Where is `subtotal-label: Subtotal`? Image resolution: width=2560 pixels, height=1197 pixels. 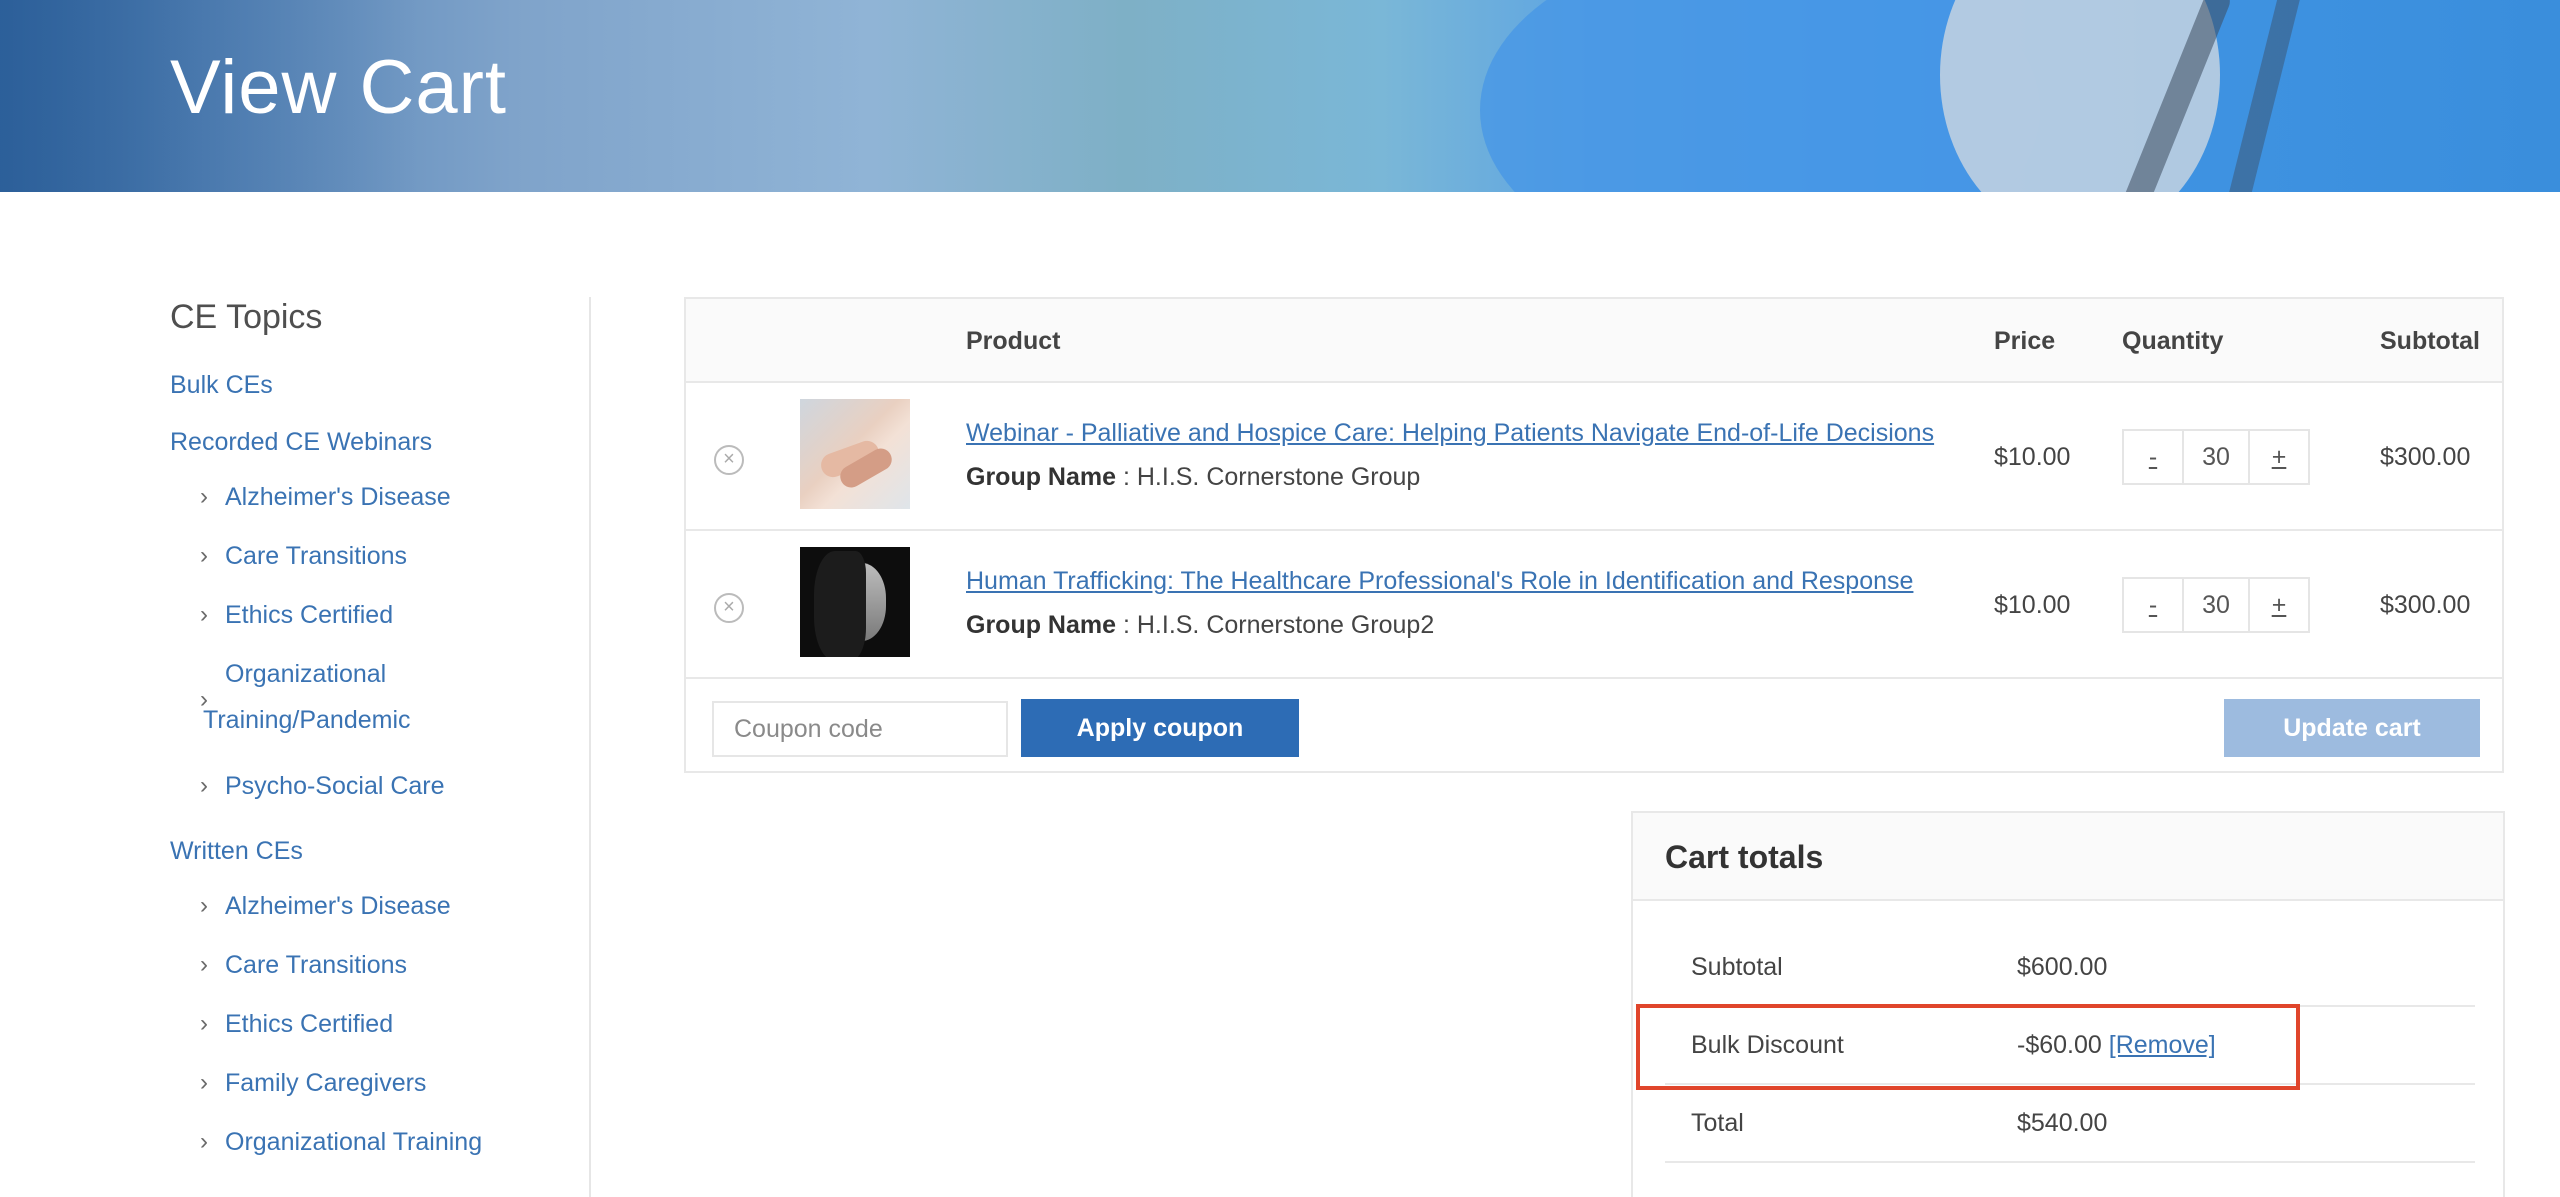
subtotal-label: Subtotal is located at coordinates (1737, 967).